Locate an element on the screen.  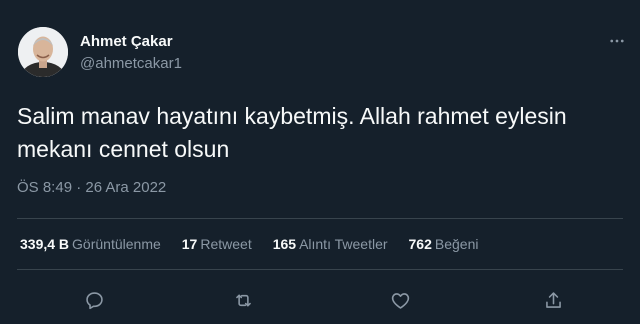
stat-retweets: 17 Retweet is located at coordinates (217, 244).